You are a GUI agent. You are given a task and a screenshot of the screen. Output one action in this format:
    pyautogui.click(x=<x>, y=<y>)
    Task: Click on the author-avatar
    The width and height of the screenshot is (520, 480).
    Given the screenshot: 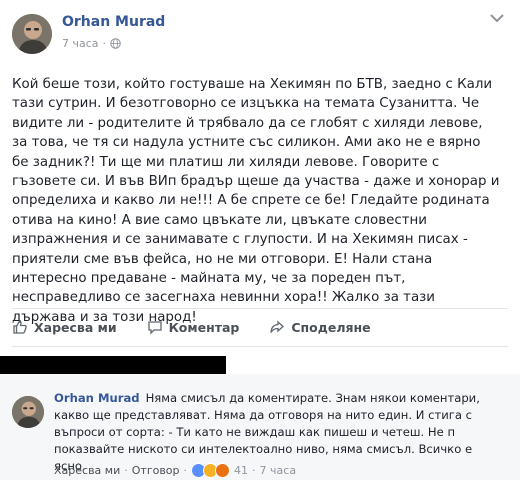 What is the action you would take?
    pyautogui.click(x=32, y=34)
    